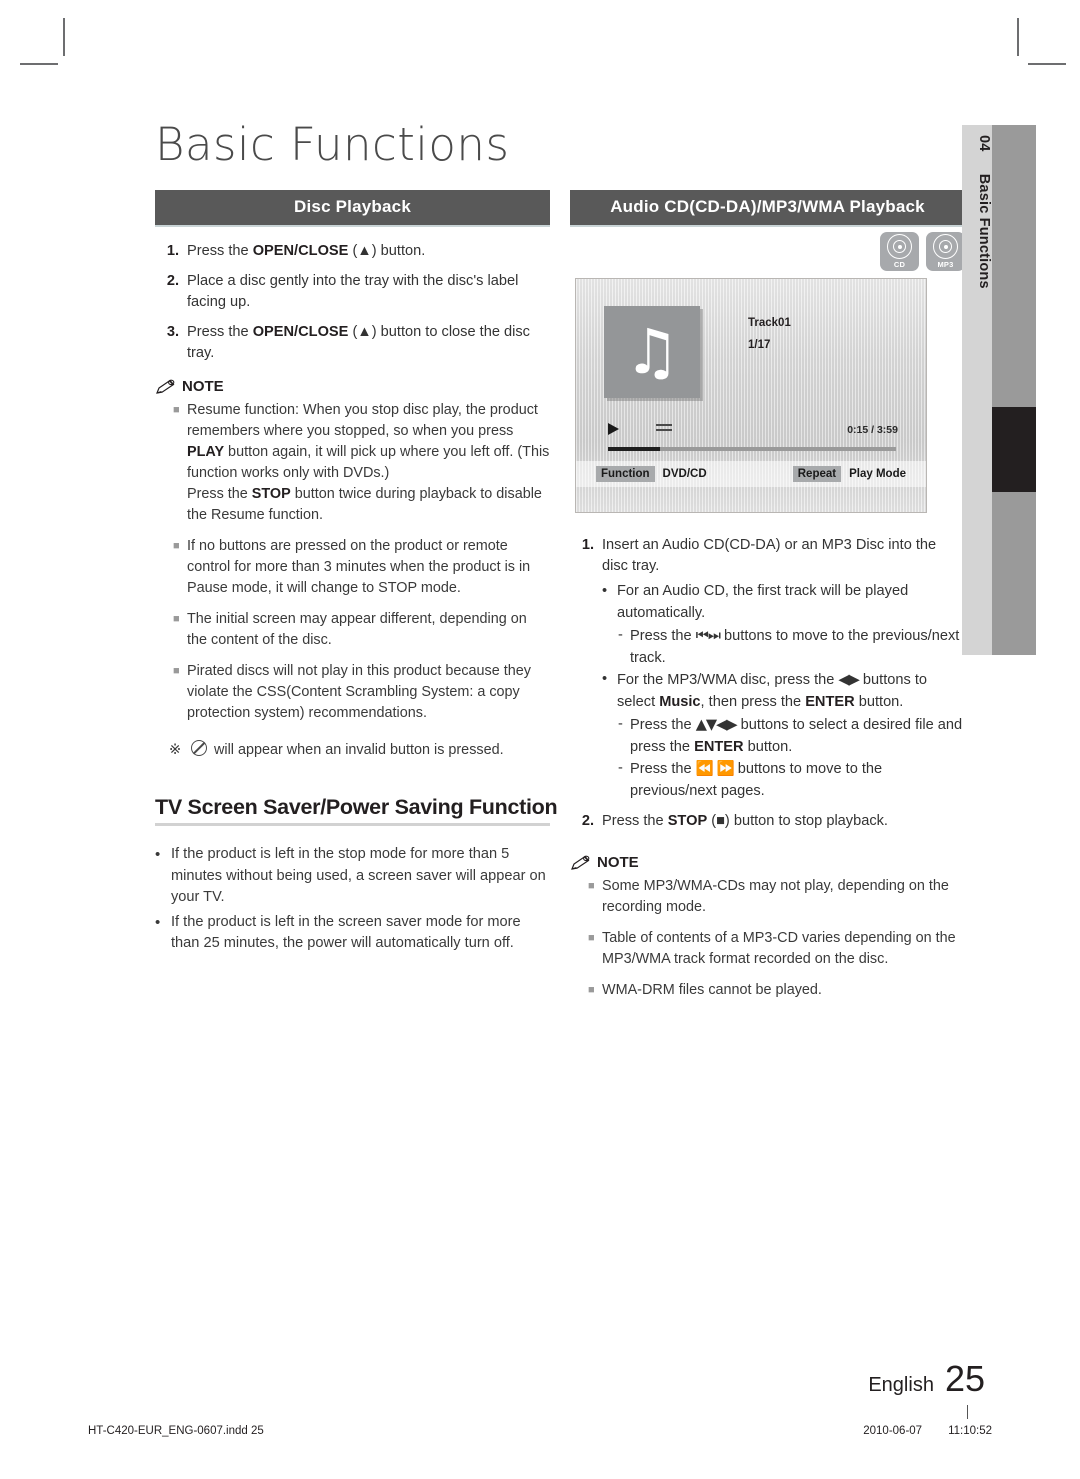  Describe the element at coordinates (752, 449) in the screenshot. I see `progress-bar-track` at that location.